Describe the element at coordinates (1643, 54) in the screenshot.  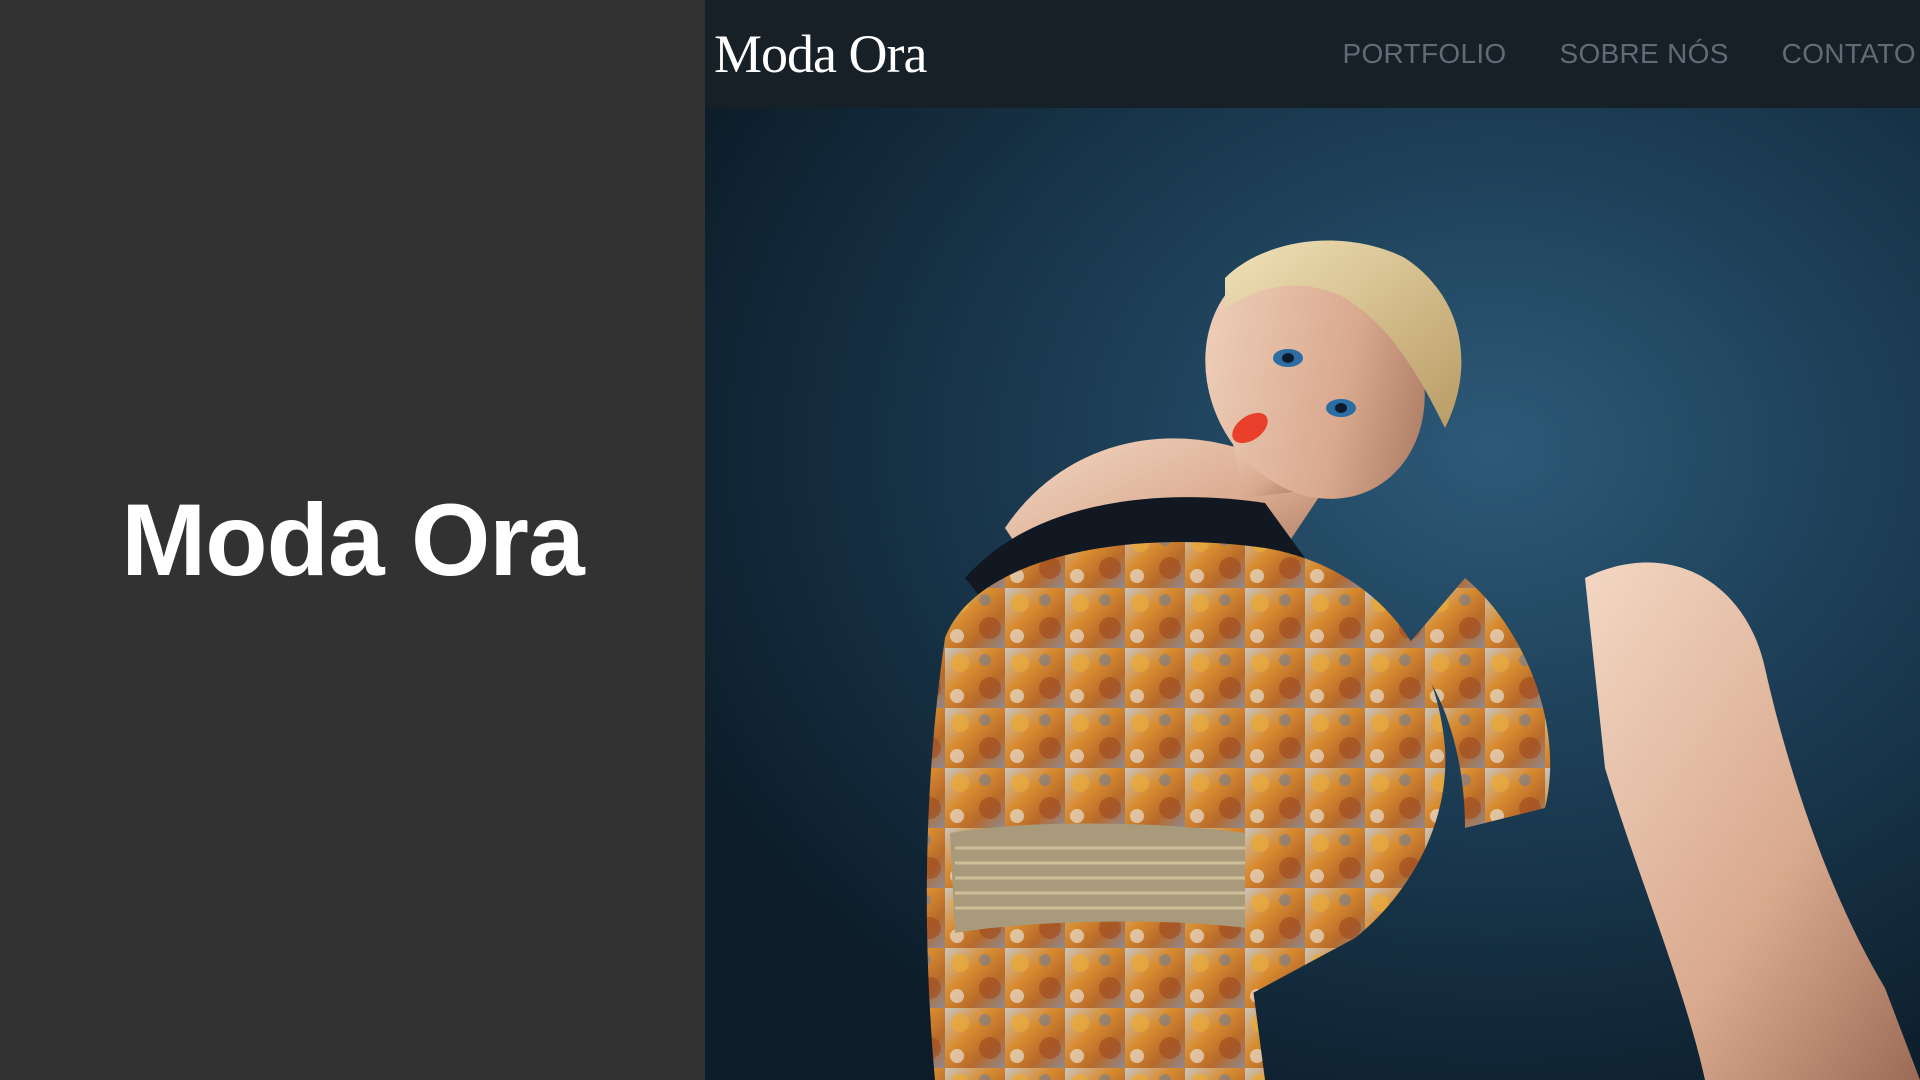
I see `nav-link-sobre-nos: SOBRE NÓS` at that location.